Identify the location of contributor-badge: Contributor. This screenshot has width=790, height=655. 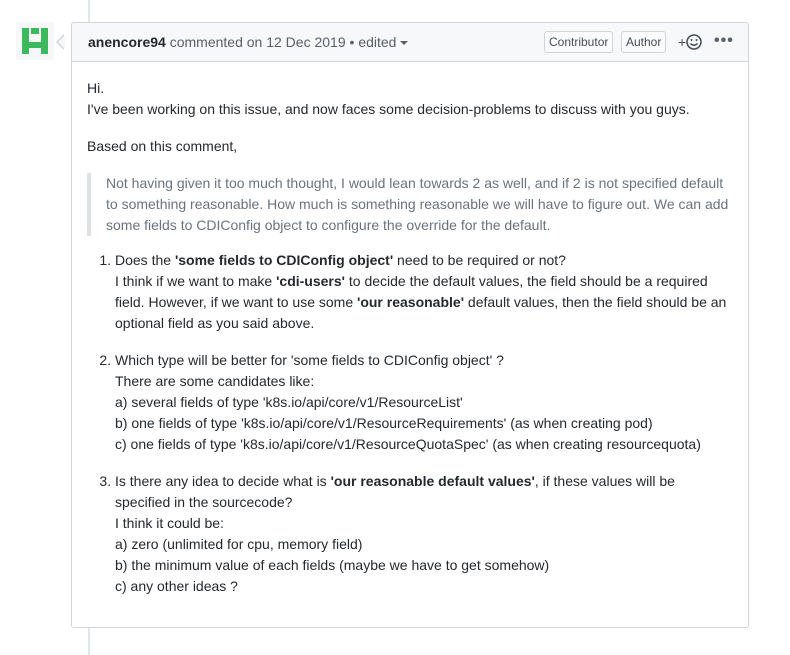
(579, 42).